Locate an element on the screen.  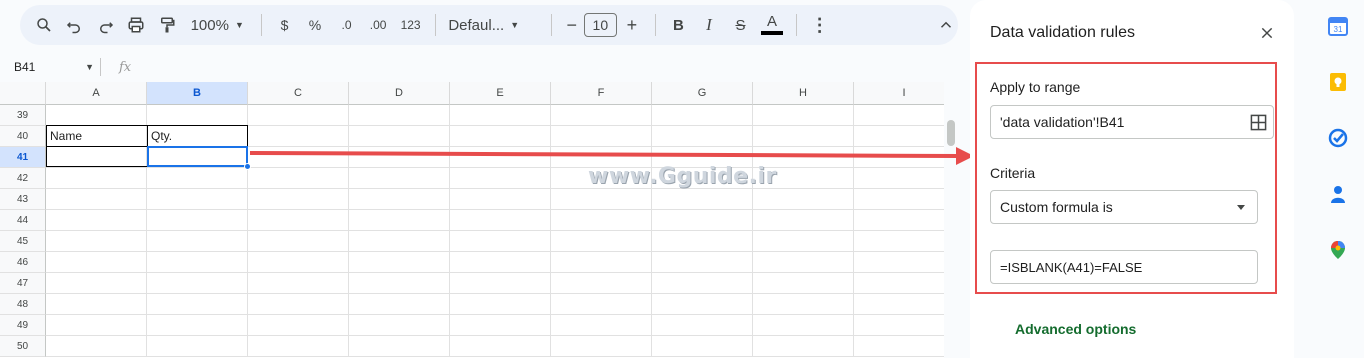
column-header-i: I is located at coordinates (899, 93).